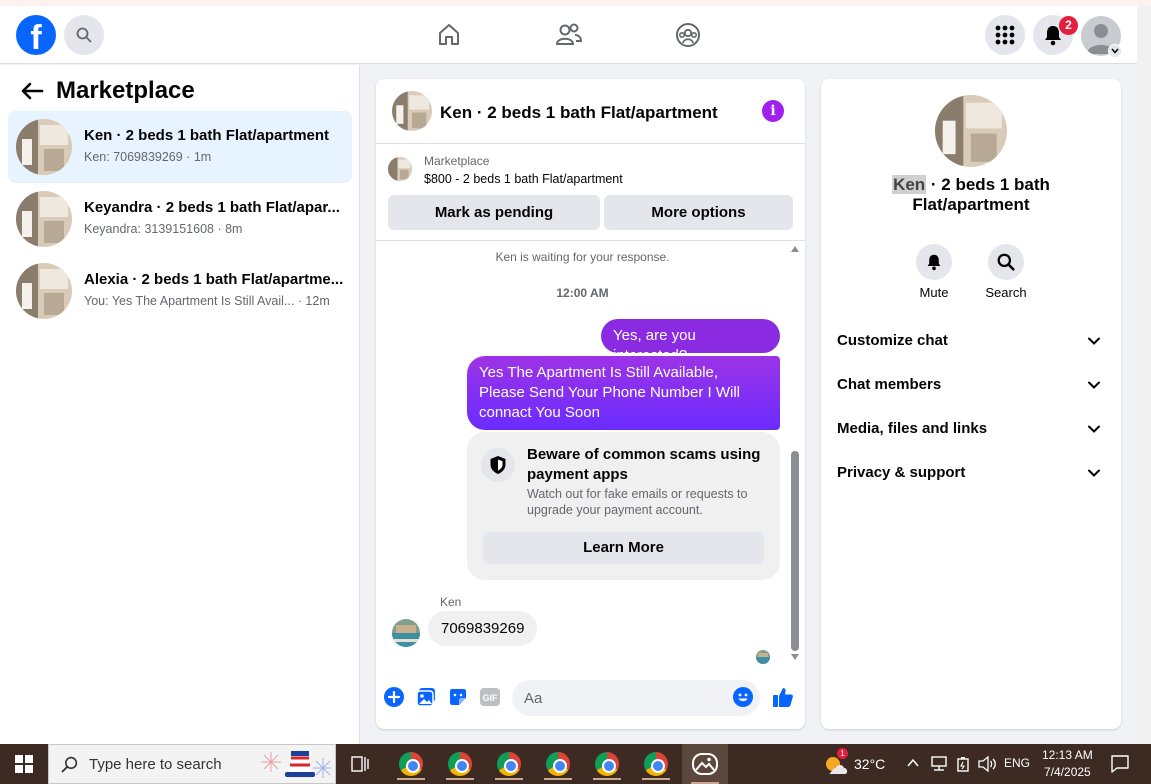 The image size is (1151, 784). What do you see at coordinates (743, 697) in the screenshot?
I see `emoji-button` at bounding box center [743, 697].